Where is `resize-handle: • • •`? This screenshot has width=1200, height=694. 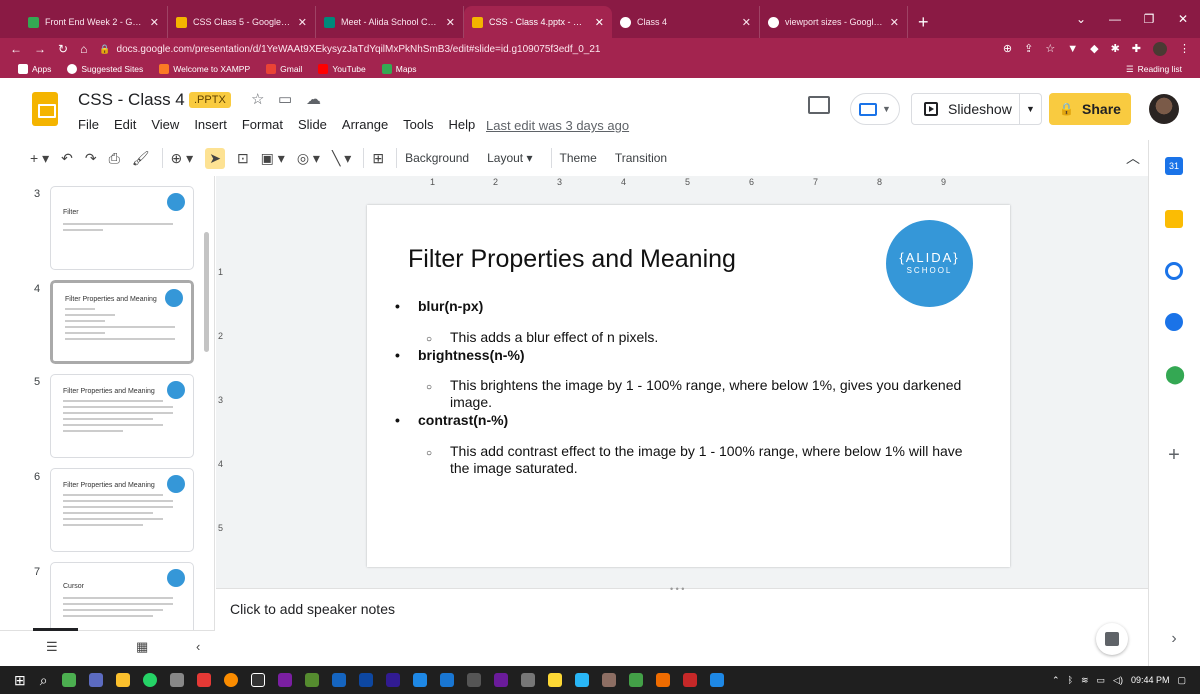 resize-handle: • • • is located at coordinates (677, 589).